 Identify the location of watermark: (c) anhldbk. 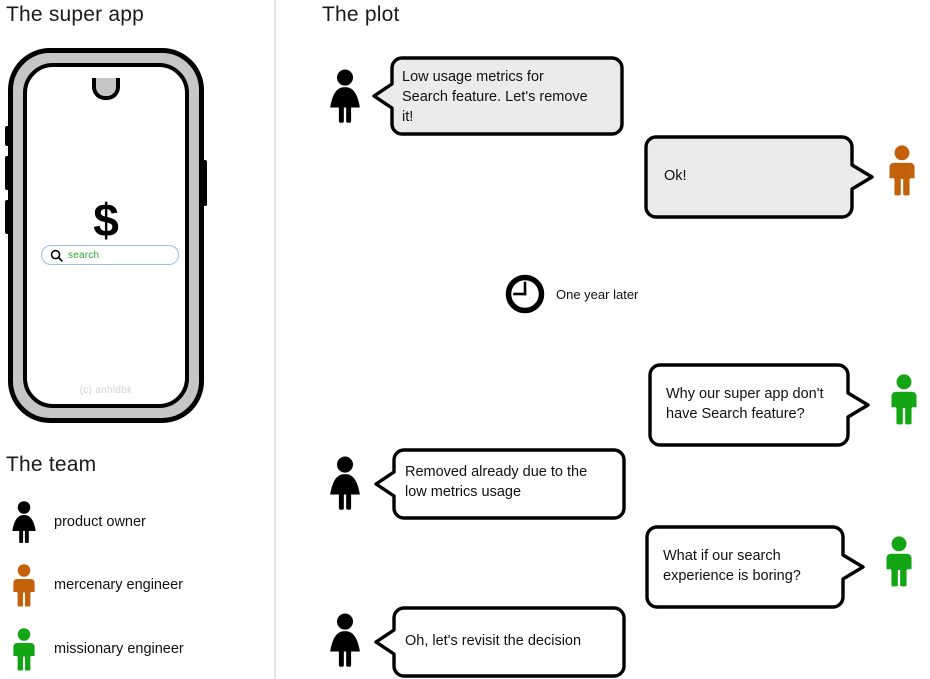
(106, 390).